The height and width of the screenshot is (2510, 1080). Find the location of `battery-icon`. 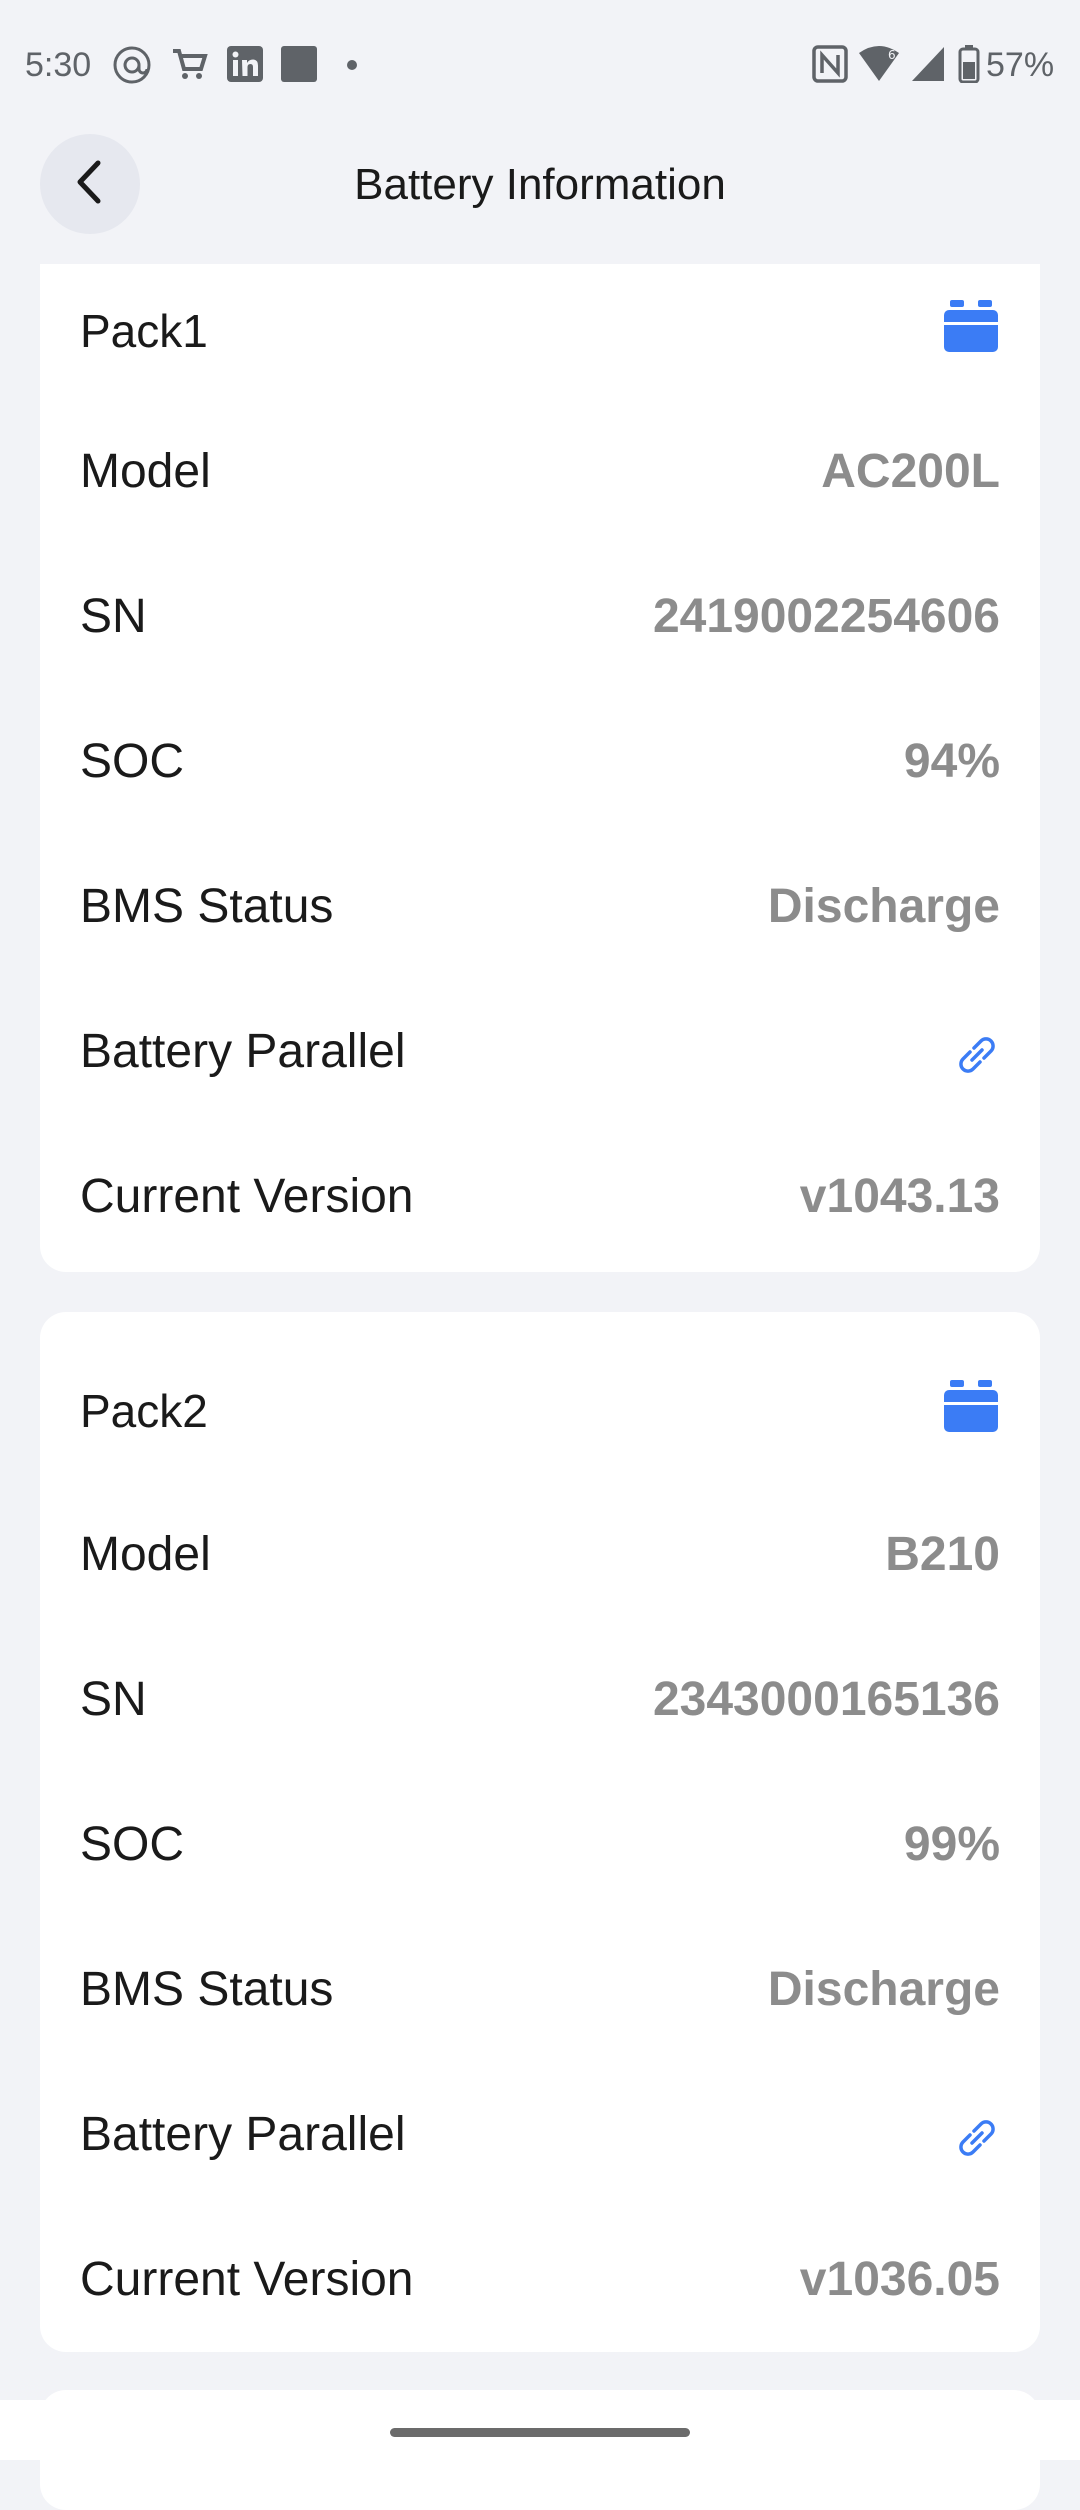

battery-icon is located at coordinates (969, 66).